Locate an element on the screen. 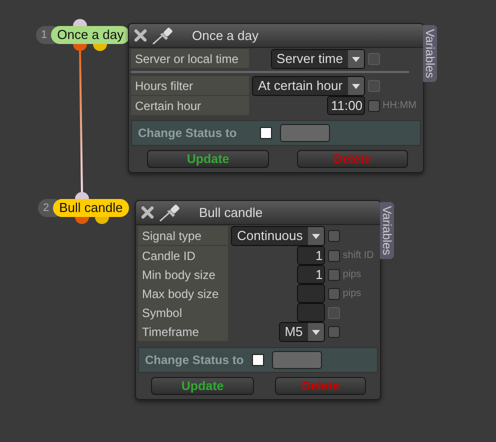  dropdown: At certain hour is located at coordinates (308, 86).